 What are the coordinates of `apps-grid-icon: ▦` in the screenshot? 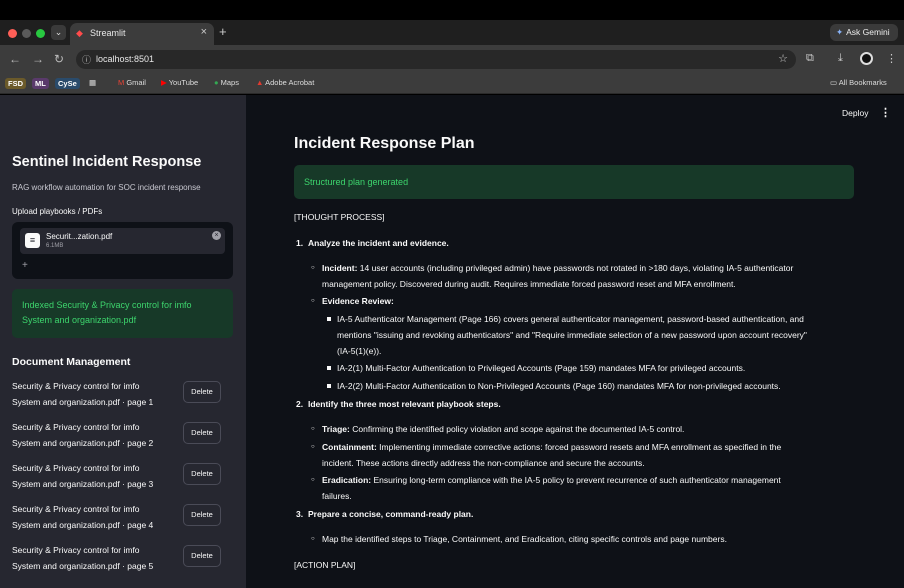 It's located at (92, 82).